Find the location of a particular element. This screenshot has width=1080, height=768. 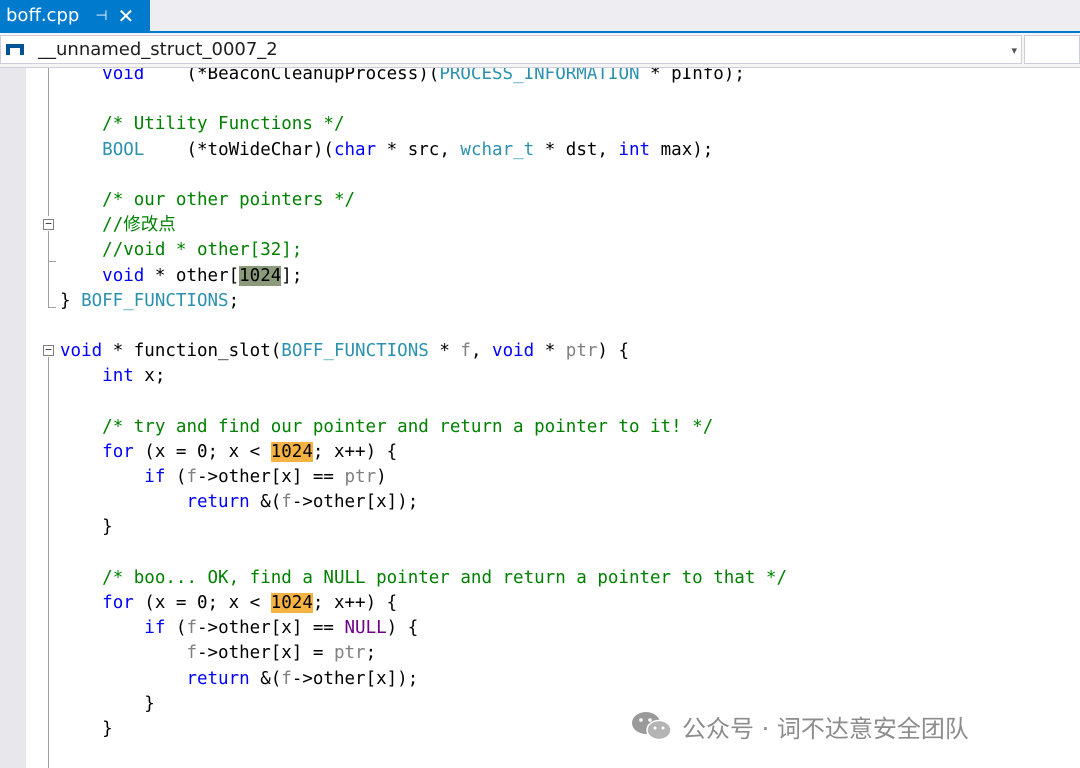

code-token: wchar_t is located at coordinates (497, 149).